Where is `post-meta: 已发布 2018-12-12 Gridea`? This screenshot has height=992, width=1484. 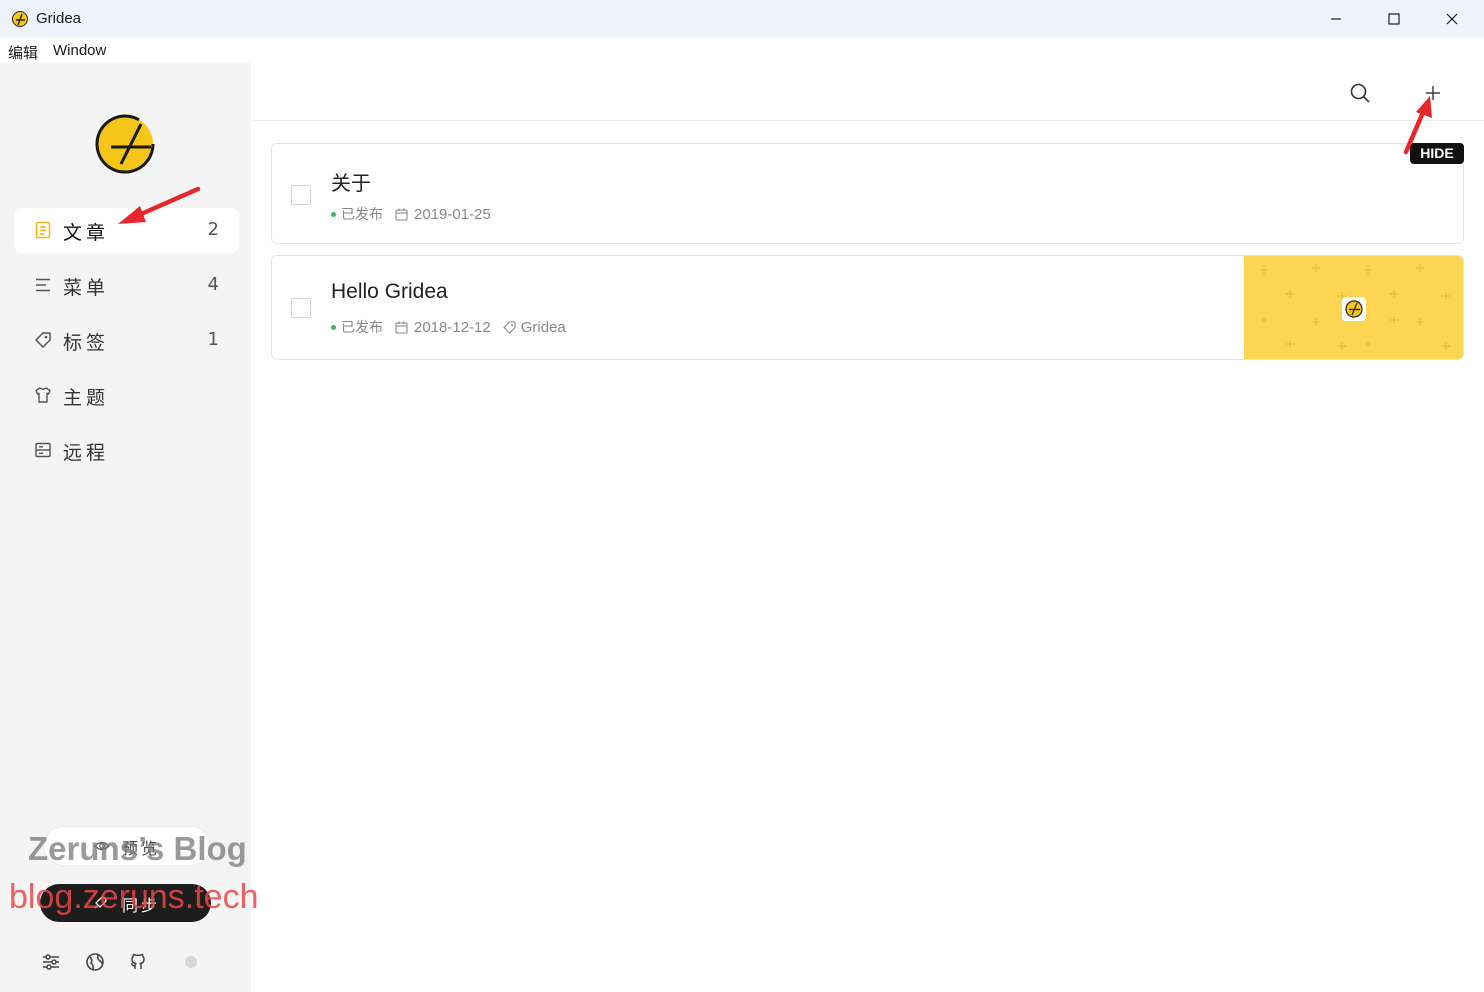
post-meta: 已发布 2018-12-12 Gridea is located at coordinates (448, 327).